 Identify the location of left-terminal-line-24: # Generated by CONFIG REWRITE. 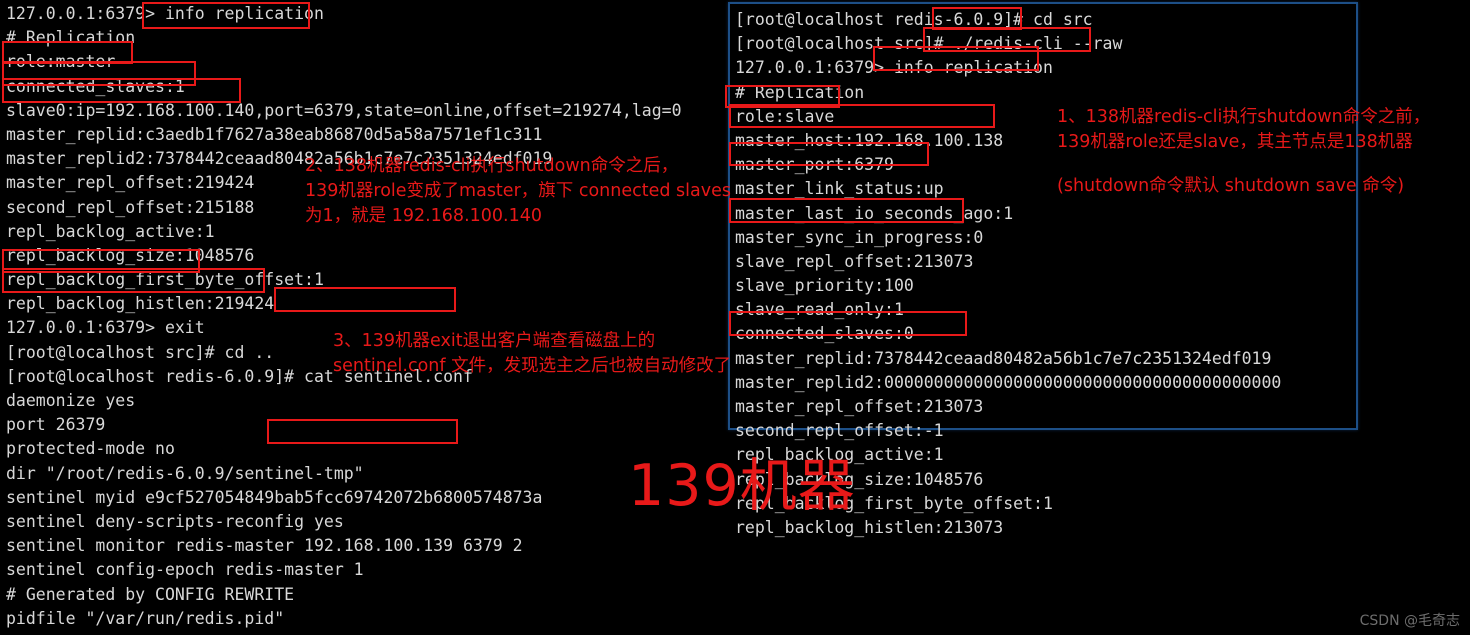
(150, 594).